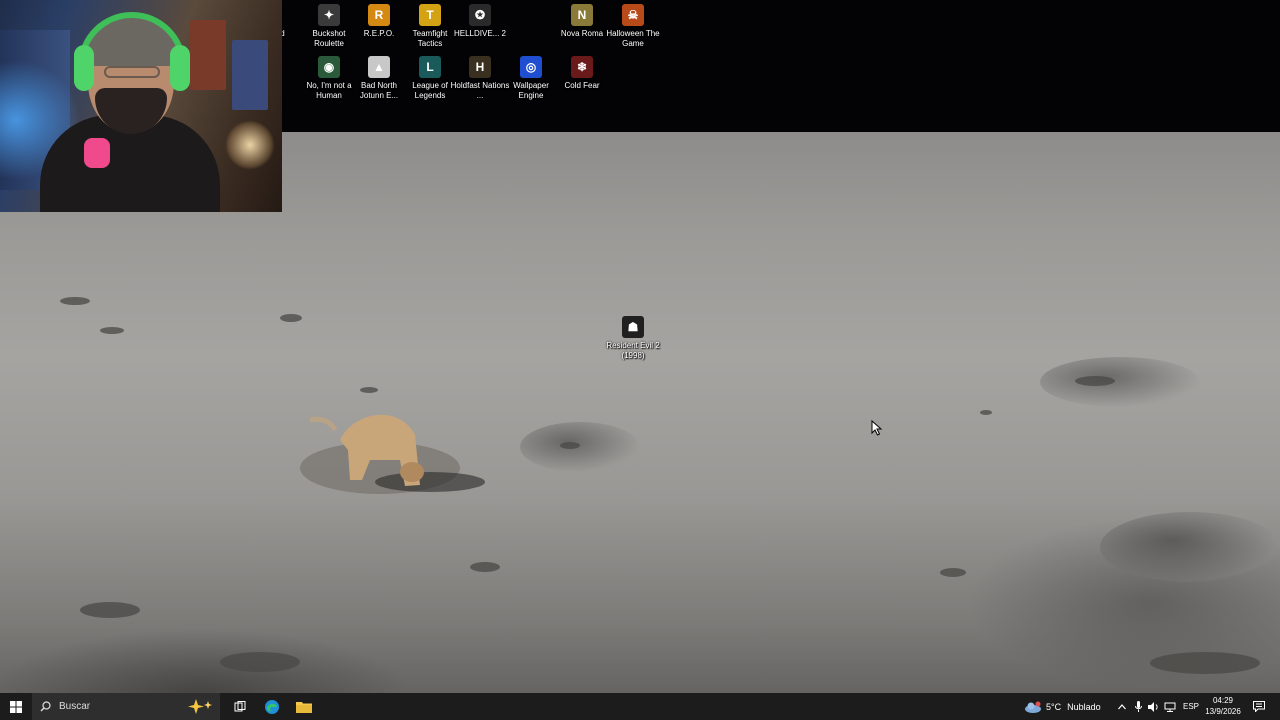 Image resolution: width=1280 pixels, height=720 pixels. I want to click on task-view-icon, so click(240, 705).